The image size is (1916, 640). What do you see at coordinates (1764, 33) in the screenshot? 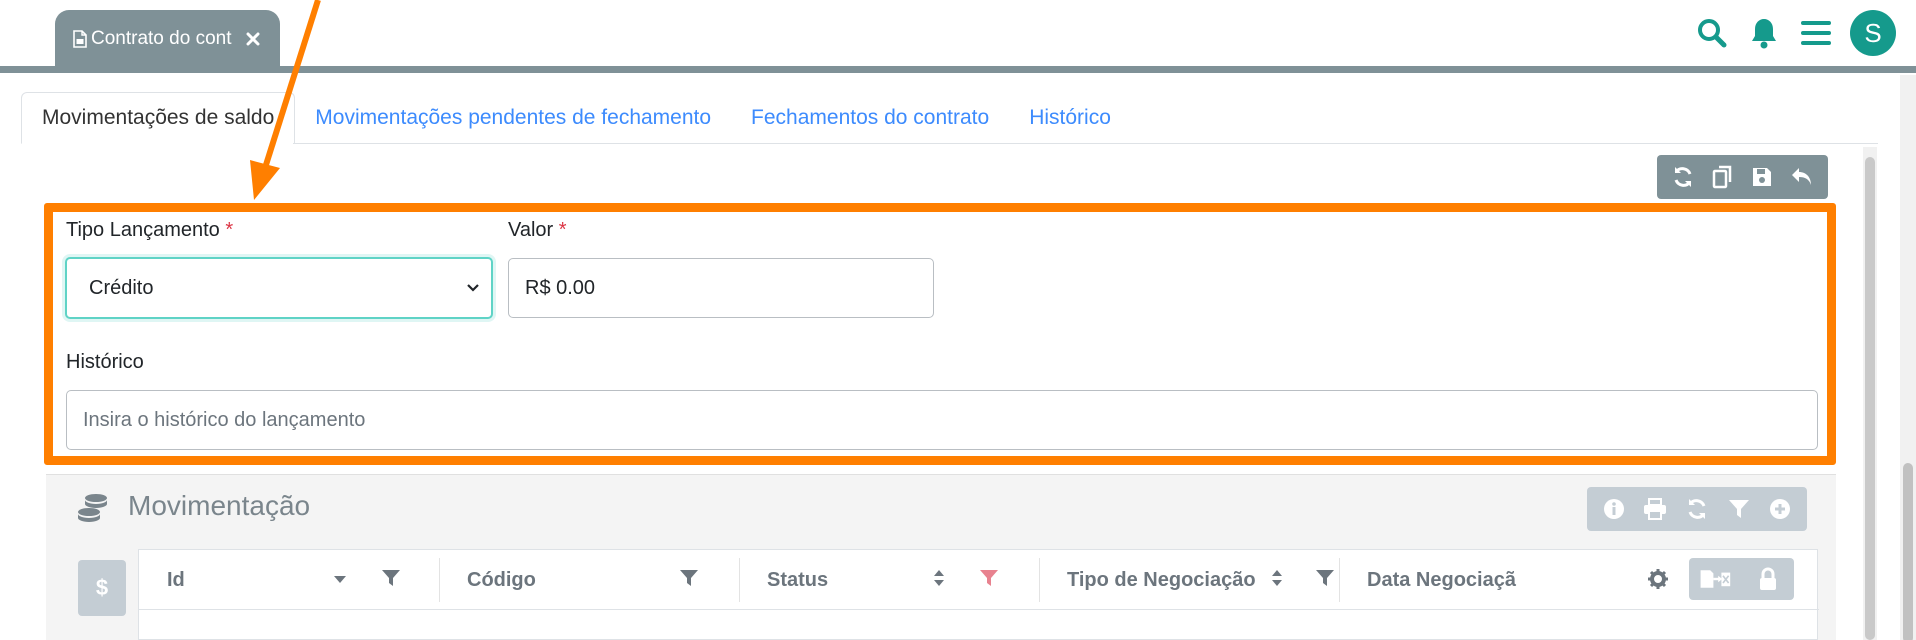
I see `bell-icon` at bounding box center [1764, 33].